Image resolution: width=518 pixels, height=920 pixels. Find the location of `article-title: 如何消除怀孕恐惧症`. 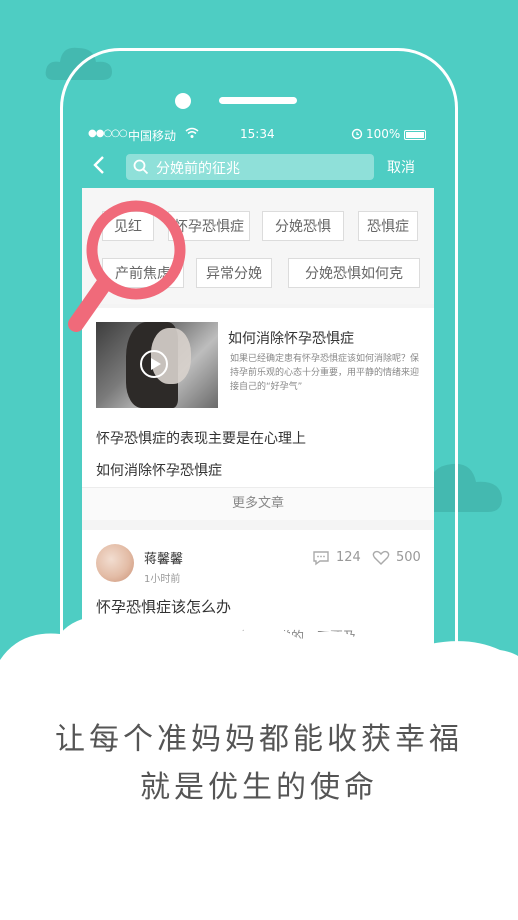

article-title: 如何消除怀孕恐惧症 is located at coordinates (291, 338).